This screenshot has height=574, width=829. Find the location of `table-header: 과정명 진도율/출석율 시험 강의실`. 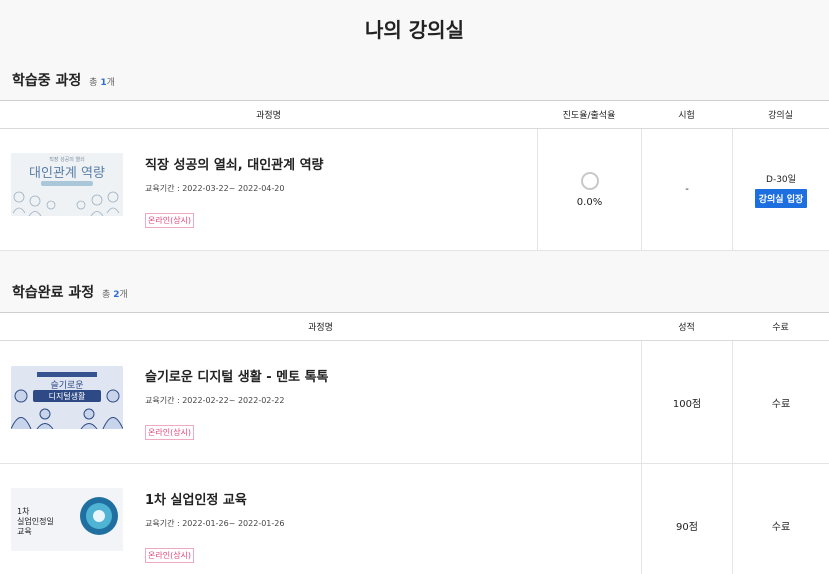

table-header: 과정명 진도율/출석율 시험 강의실 is located at coordinates (414, 115).